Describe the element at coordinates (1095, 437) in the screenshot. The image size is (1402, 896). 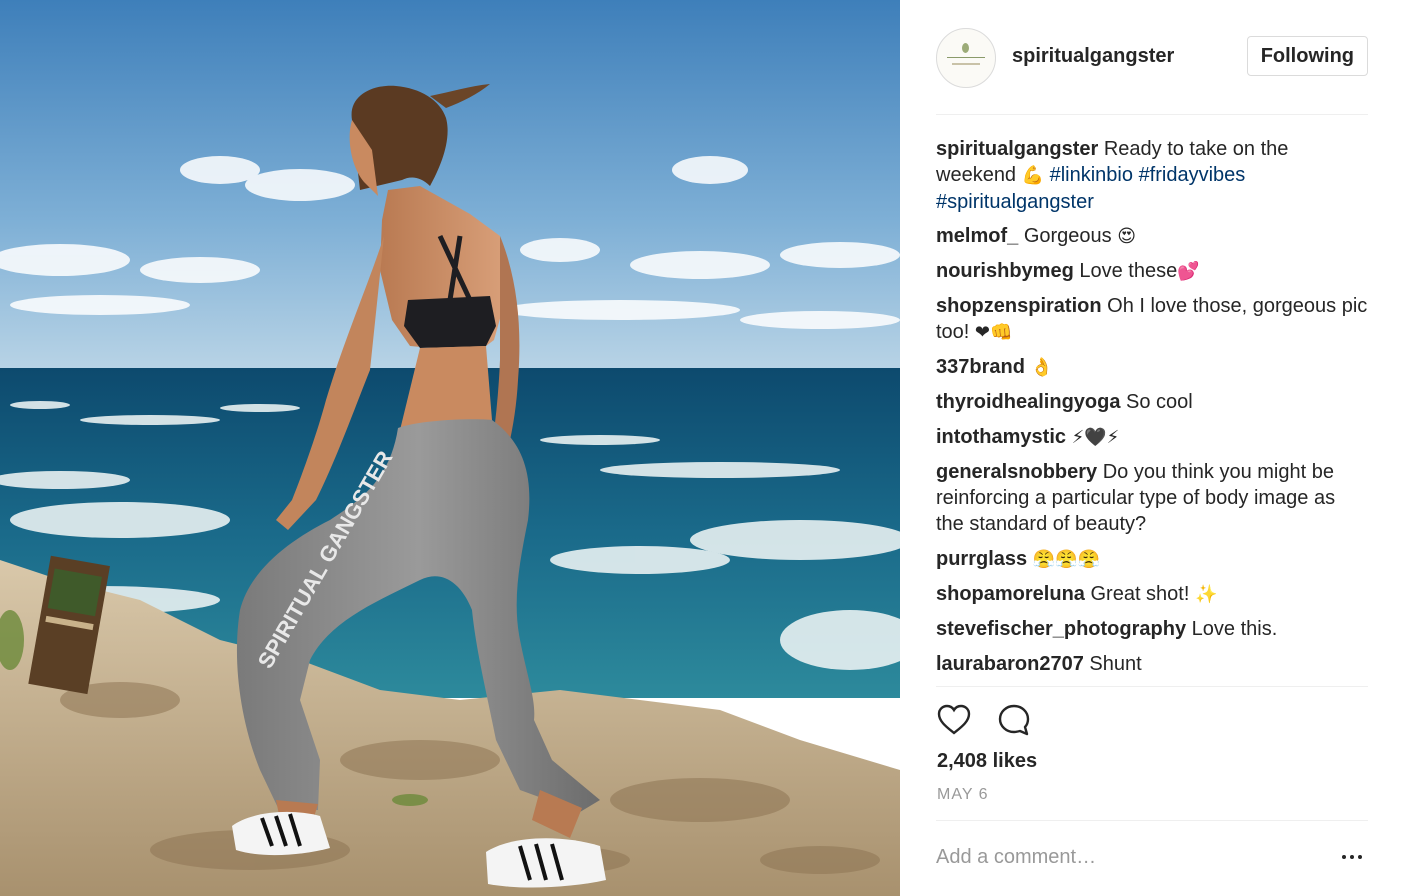
I see `comment-emoji: ⚡🖤⚡` at that location.